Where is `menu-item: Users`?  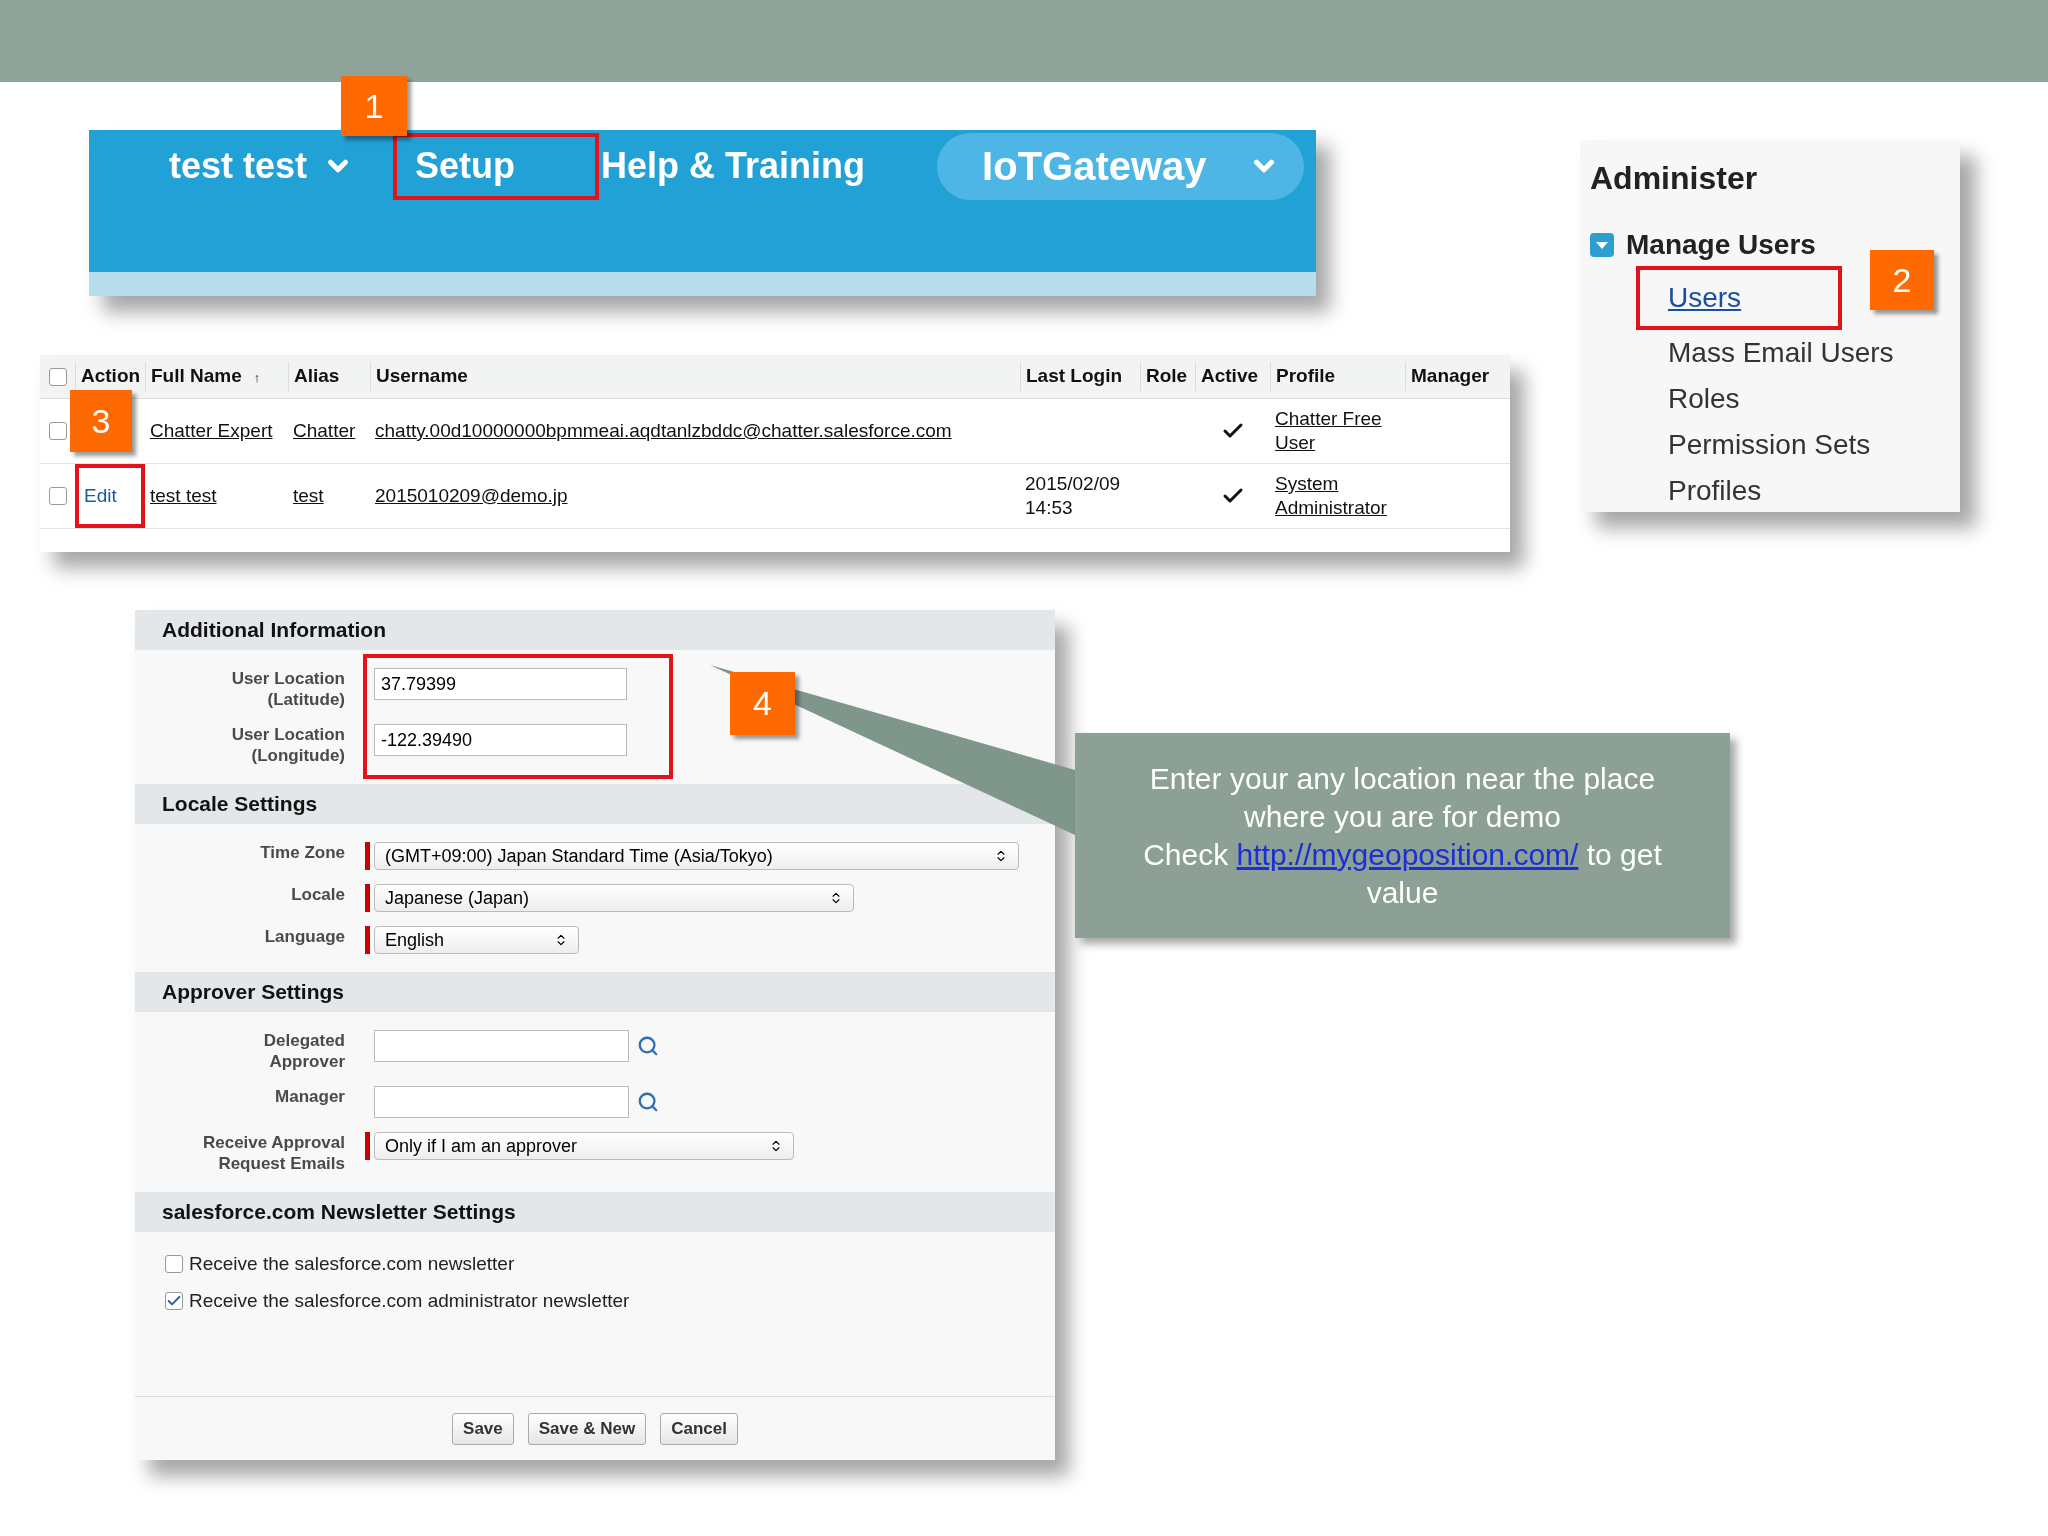 menu-item: Users is located at coordinates (1739, 298).